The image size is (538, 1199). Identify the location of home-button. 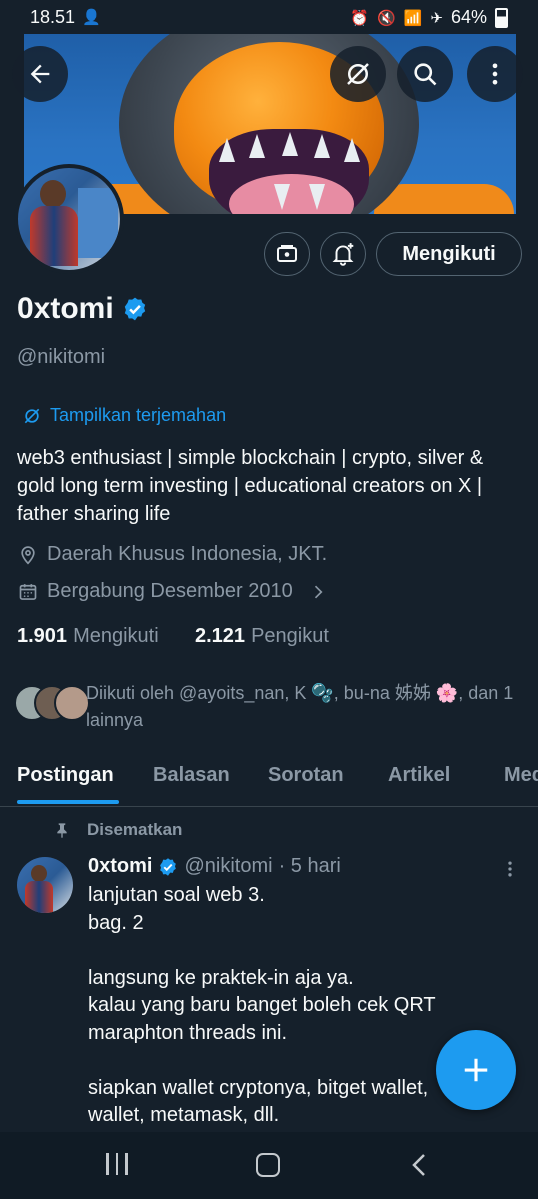
(268, 1165).